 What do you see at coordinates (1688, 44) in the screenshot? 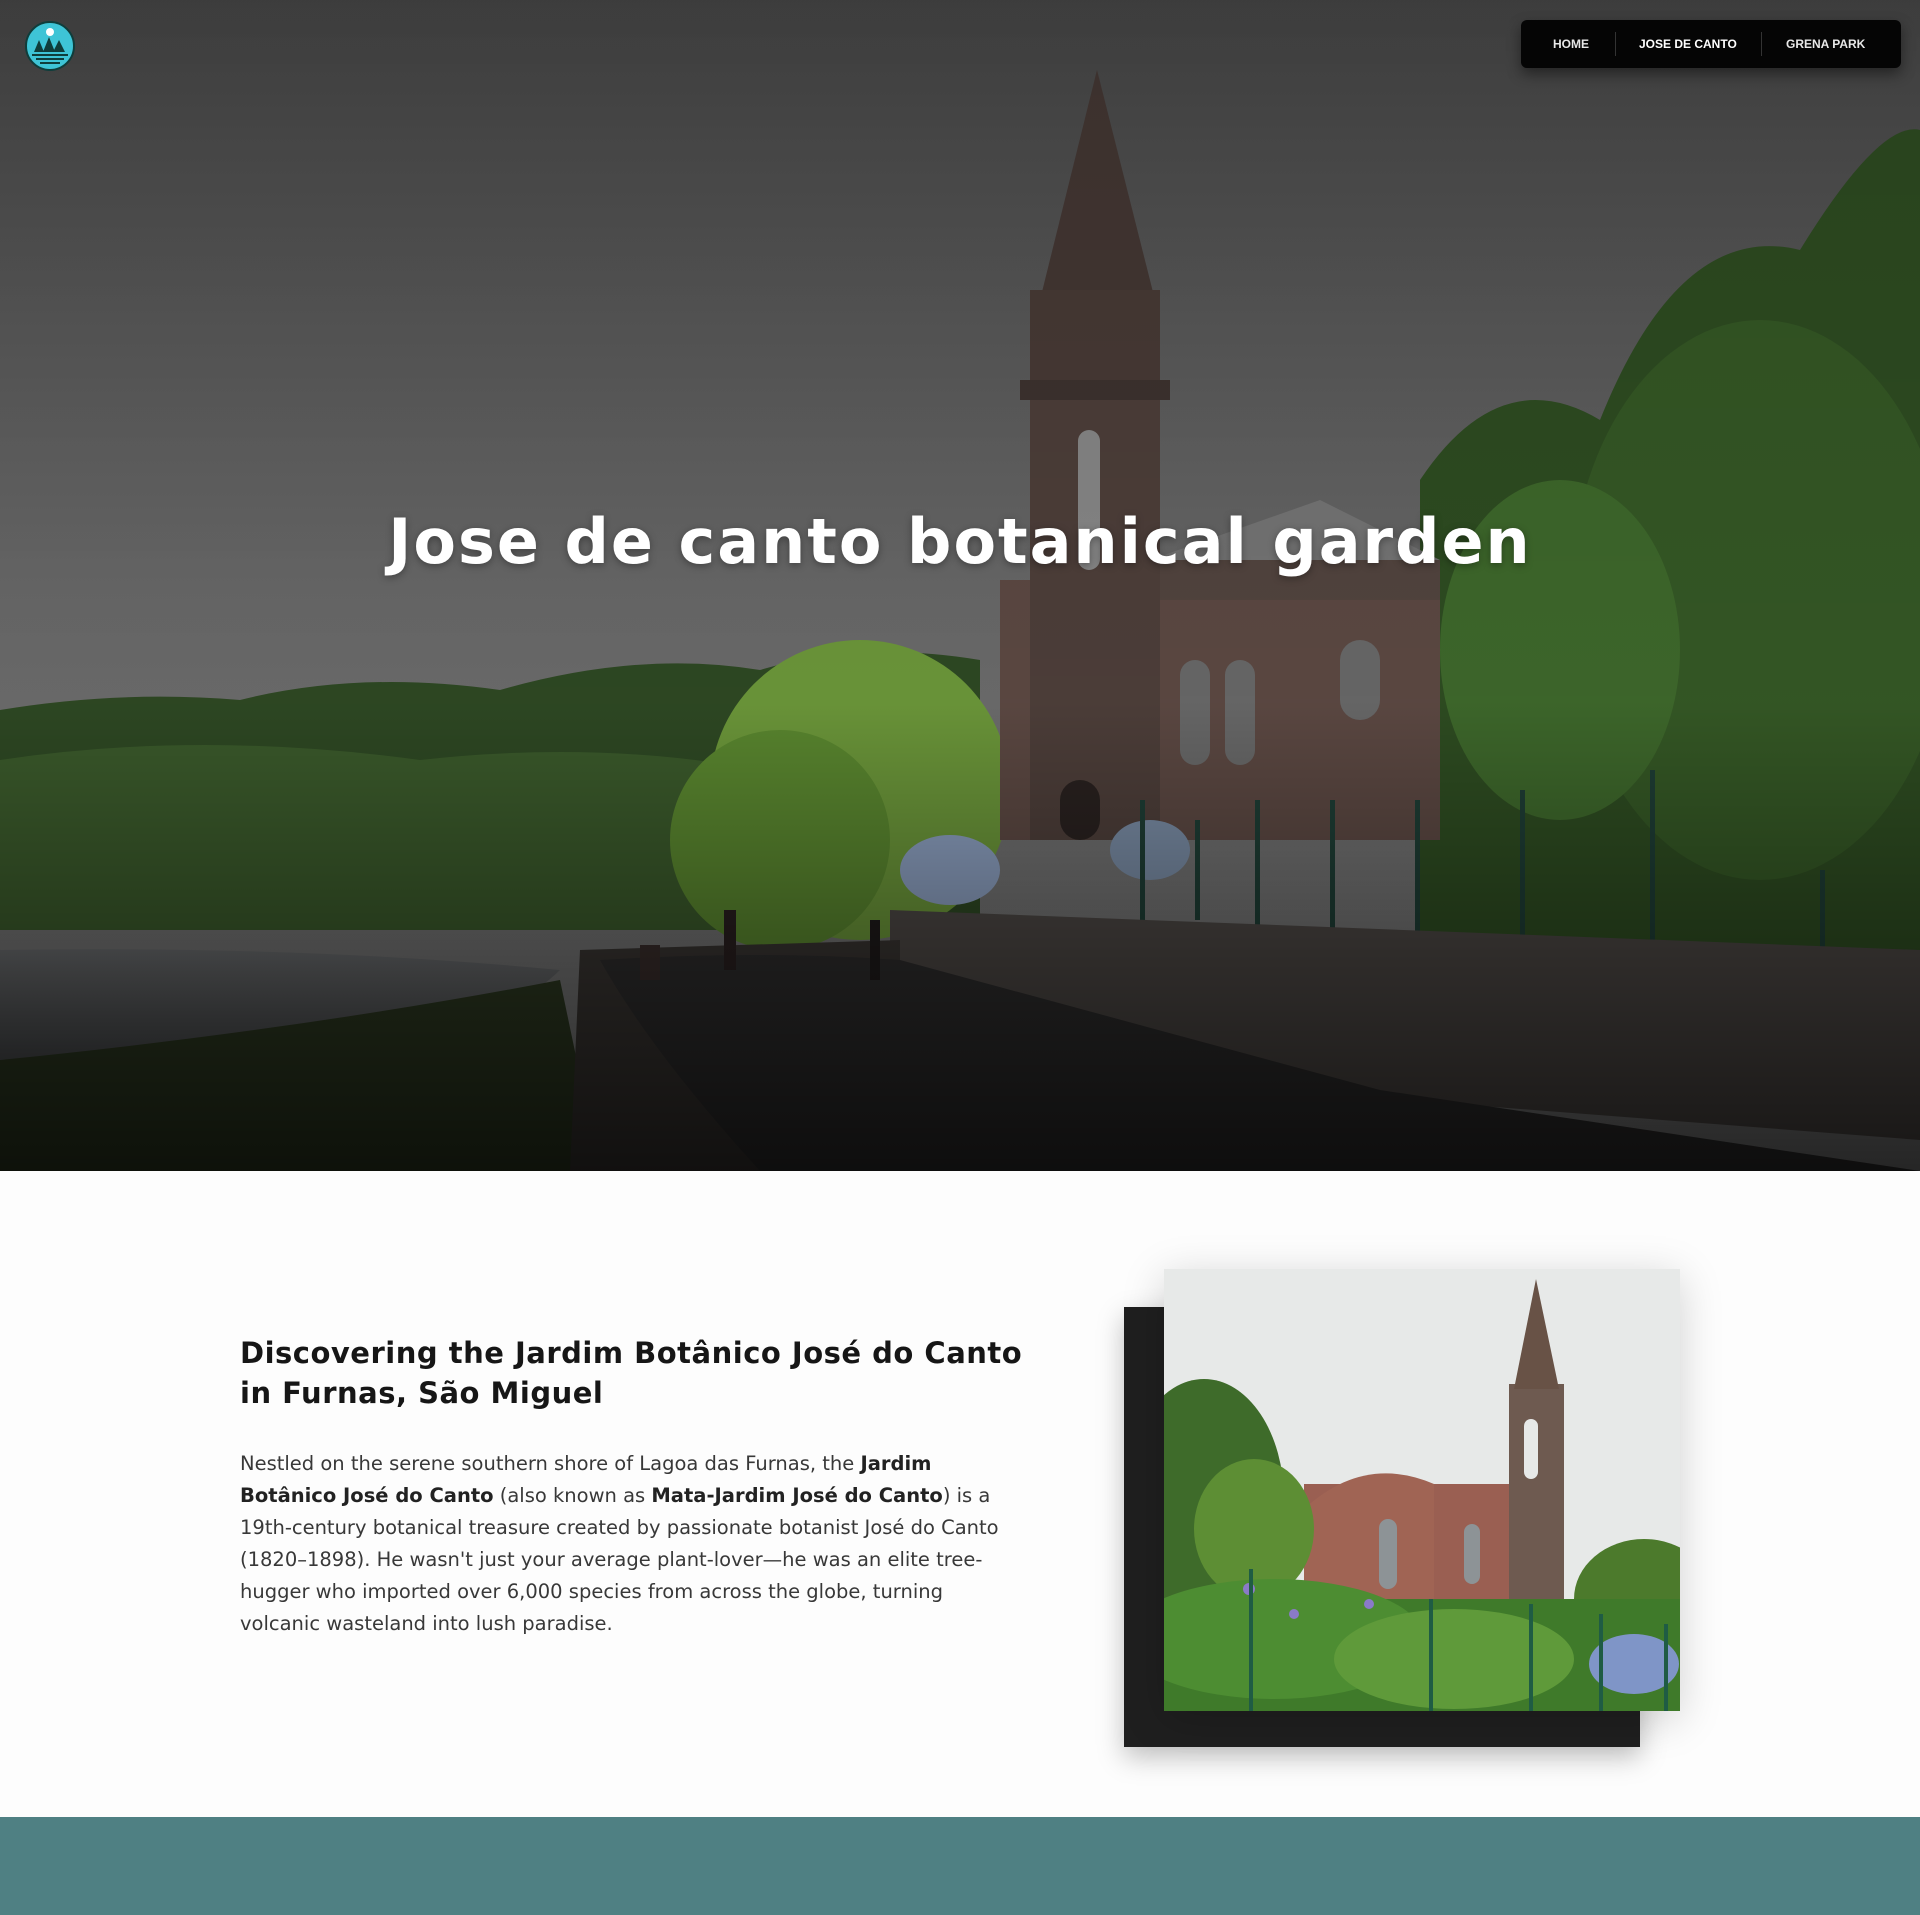
I see `nav-jose-de-canto: JOSE DE CANTO` at bounding box center [1688, 44].